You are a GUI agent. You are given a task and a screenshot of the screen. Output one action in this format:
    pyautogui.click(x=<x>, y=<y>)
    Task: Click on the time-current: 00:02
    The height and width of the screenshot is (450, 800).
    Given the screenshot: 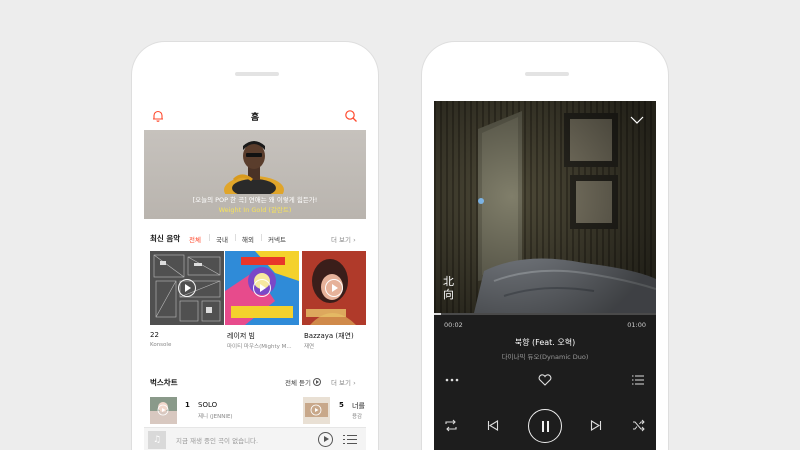 What is the action you would take?
    pyautogui.click(x=453, y=325)
    